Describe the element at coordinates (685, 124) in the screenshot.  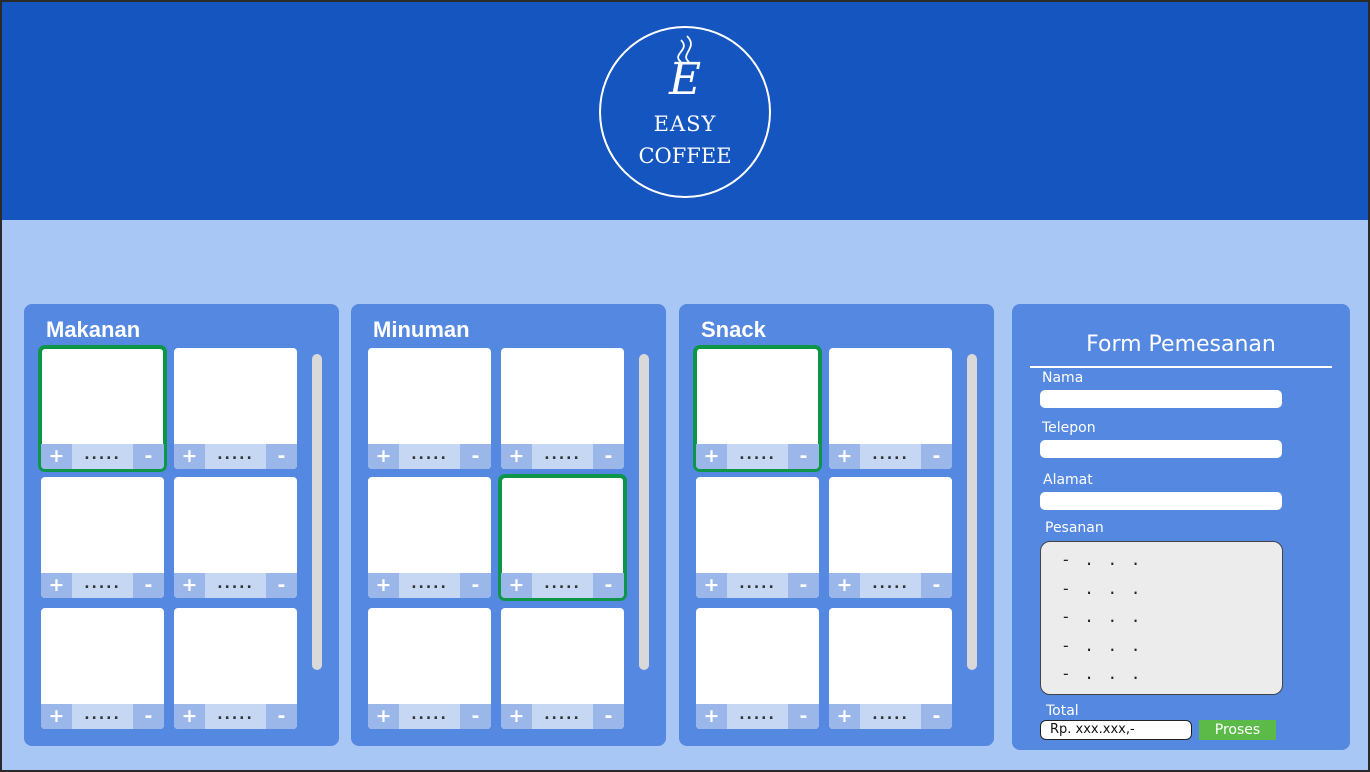
I see `logo-text-easy: EASY` at that location.